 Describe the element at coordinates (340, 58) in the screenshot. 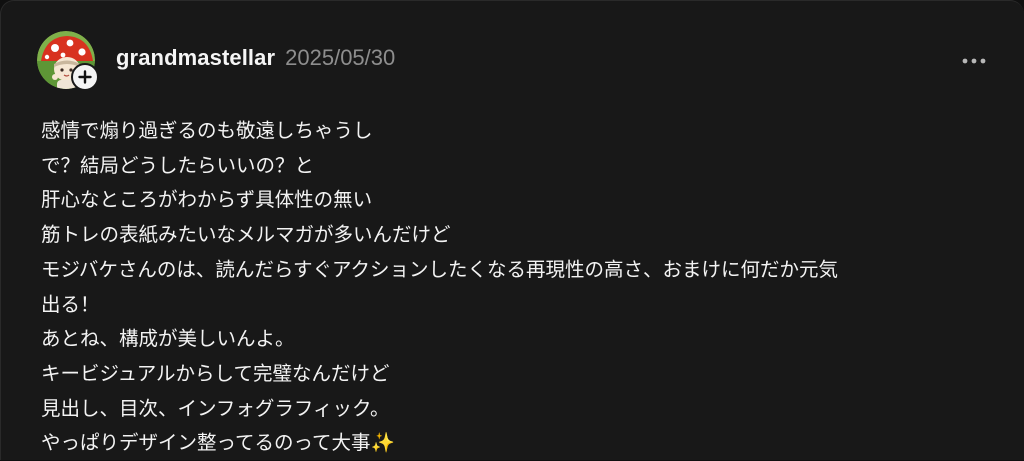

I see `post-timestamp: 2025/05/30` at that location.